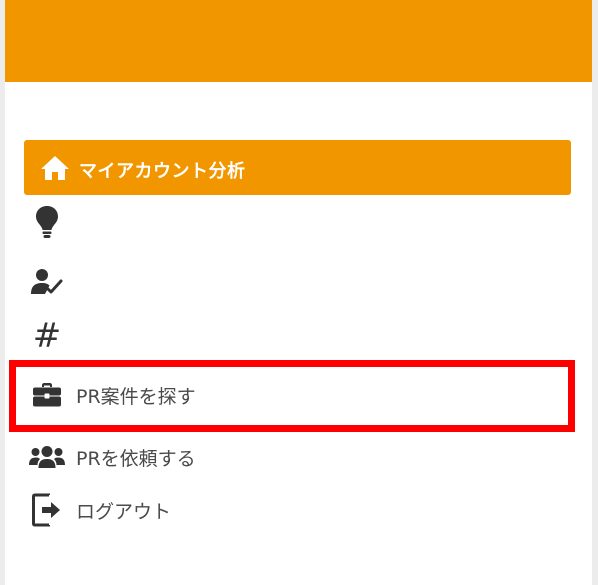 The width and height of the screenshot is (598, 585). Describe the element at coordinates (47, 282) in the screenshot. I see `user-check-icon` at that location.